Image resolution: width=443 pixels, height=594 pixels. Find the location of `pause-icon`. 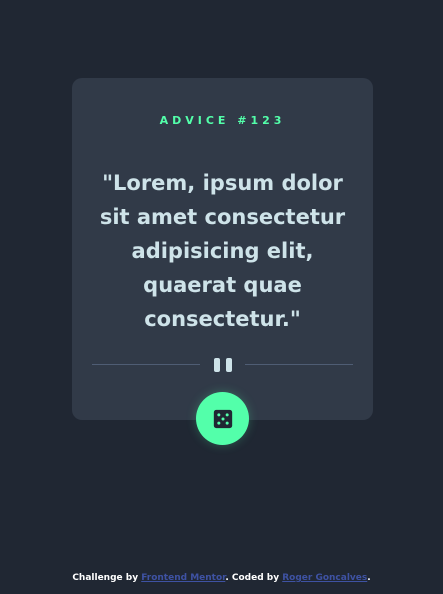

pause-icon is located at coordinates (223, 365).